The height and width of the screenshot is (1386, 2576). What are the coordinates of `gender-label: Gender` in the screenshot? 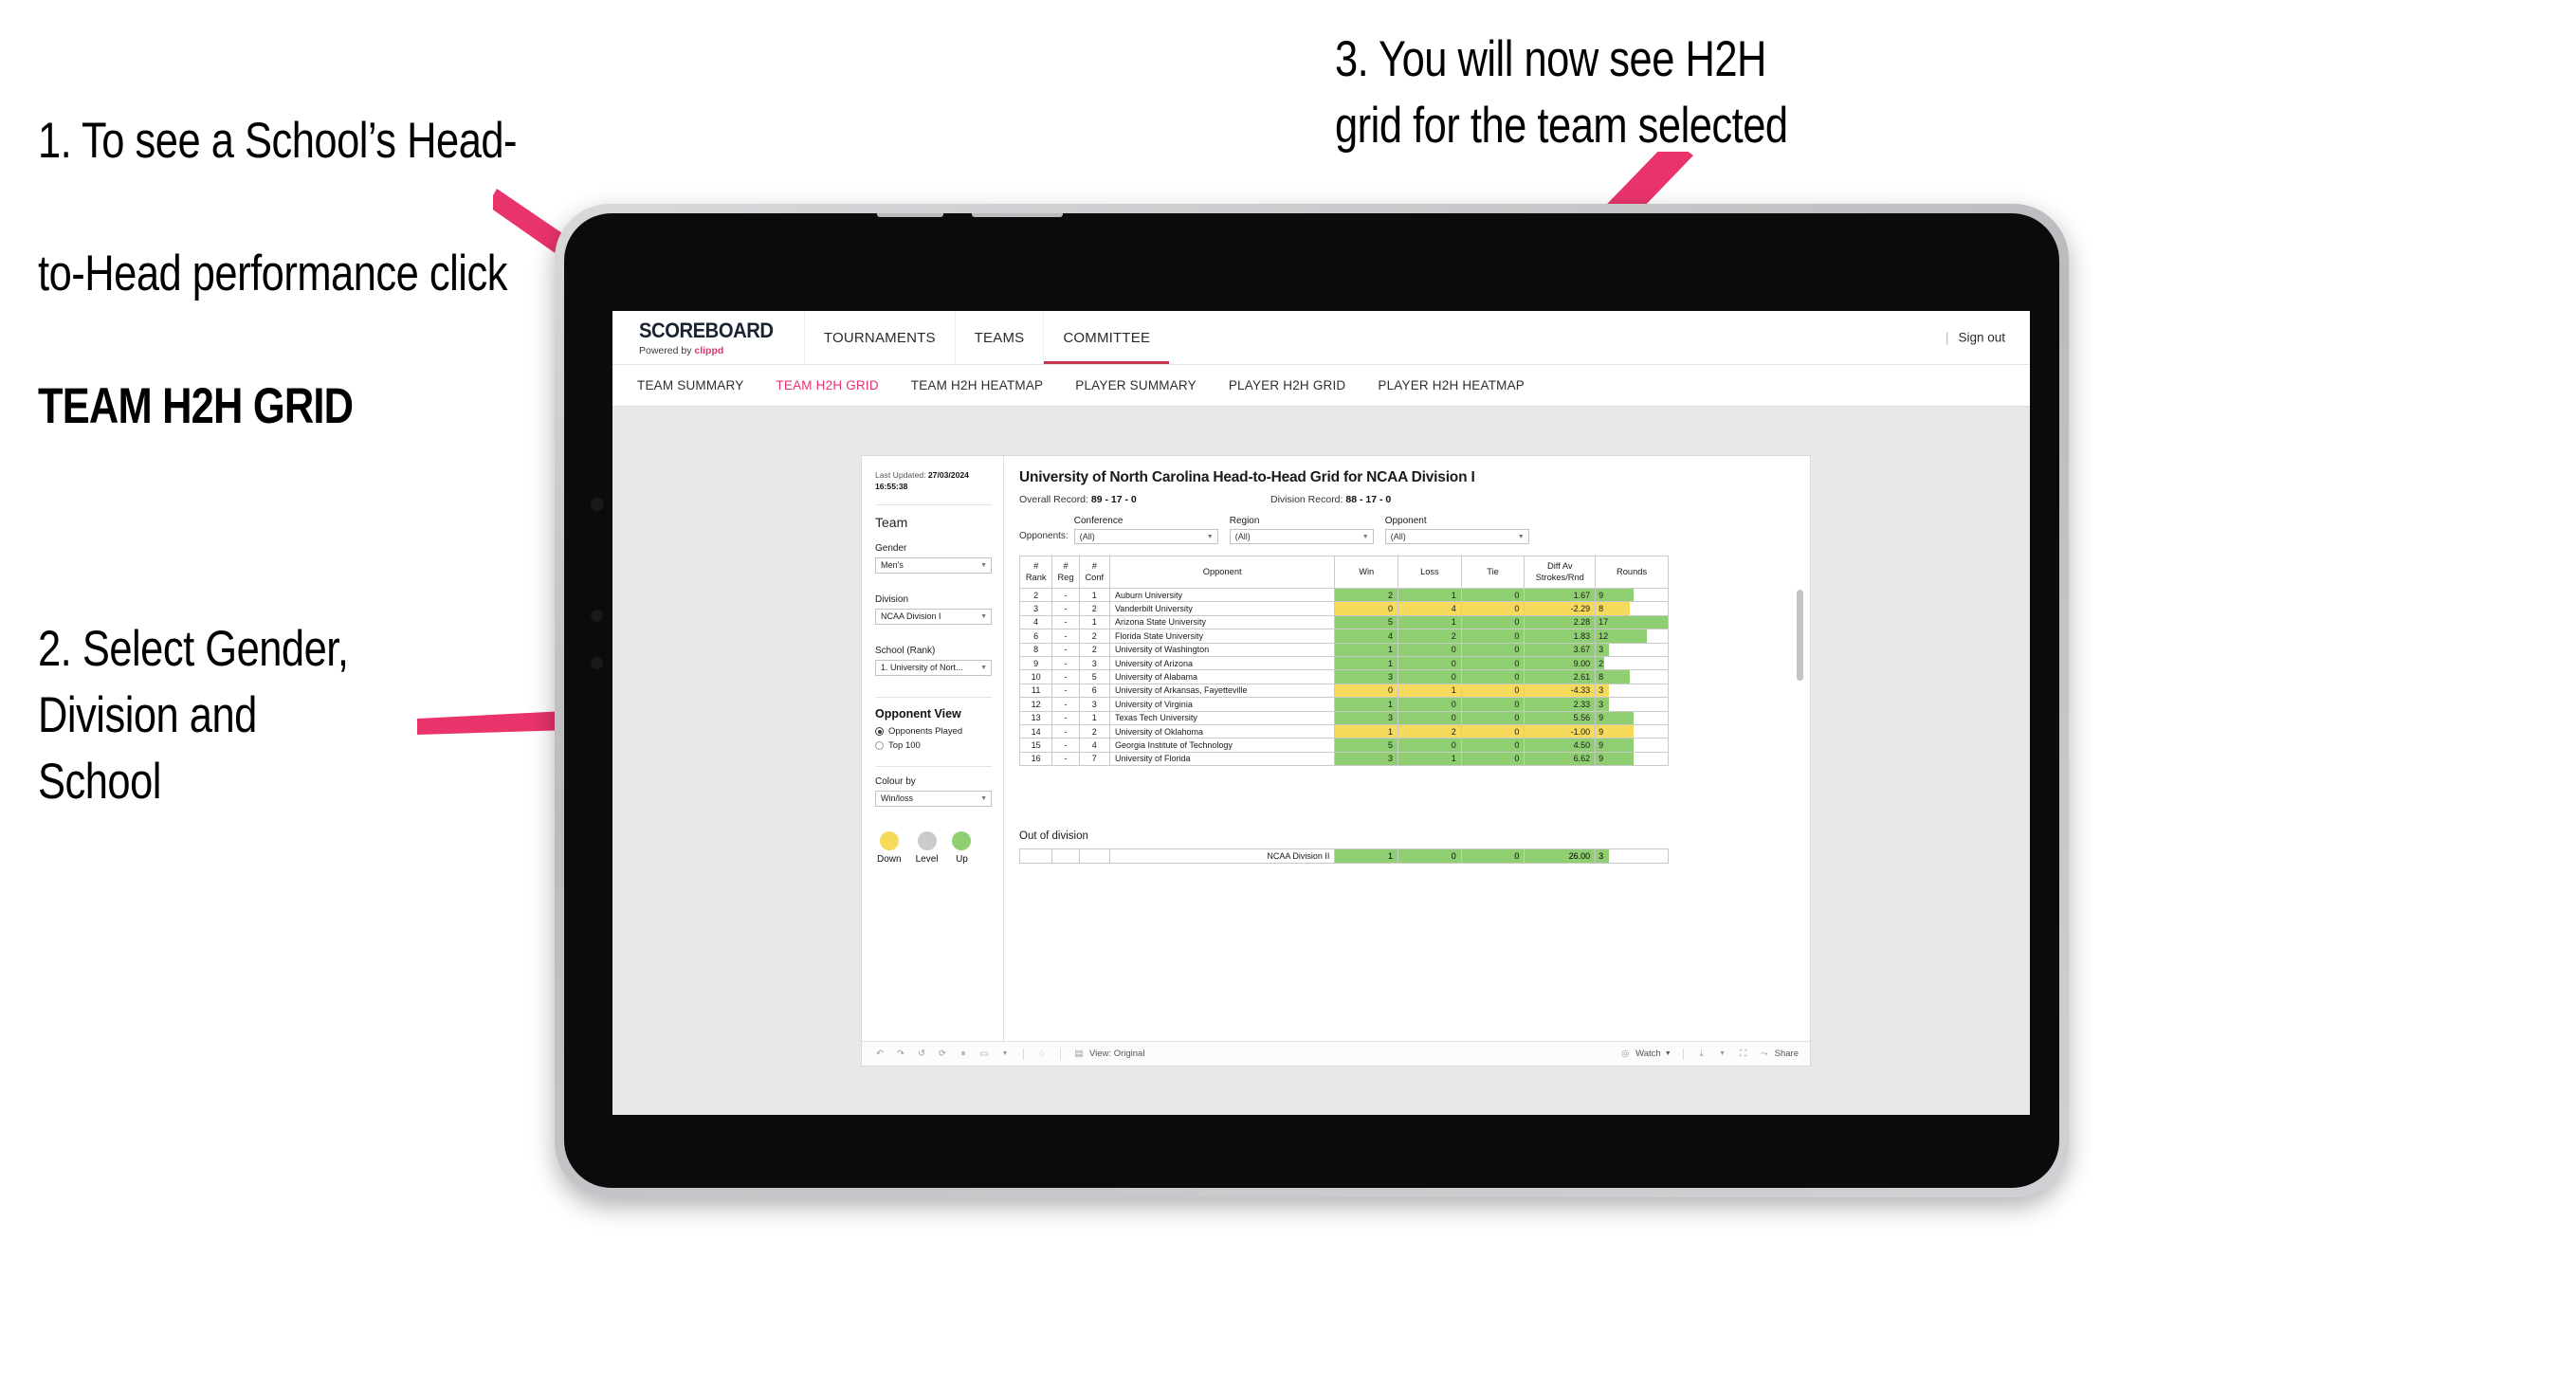 It's located at (891, 548).